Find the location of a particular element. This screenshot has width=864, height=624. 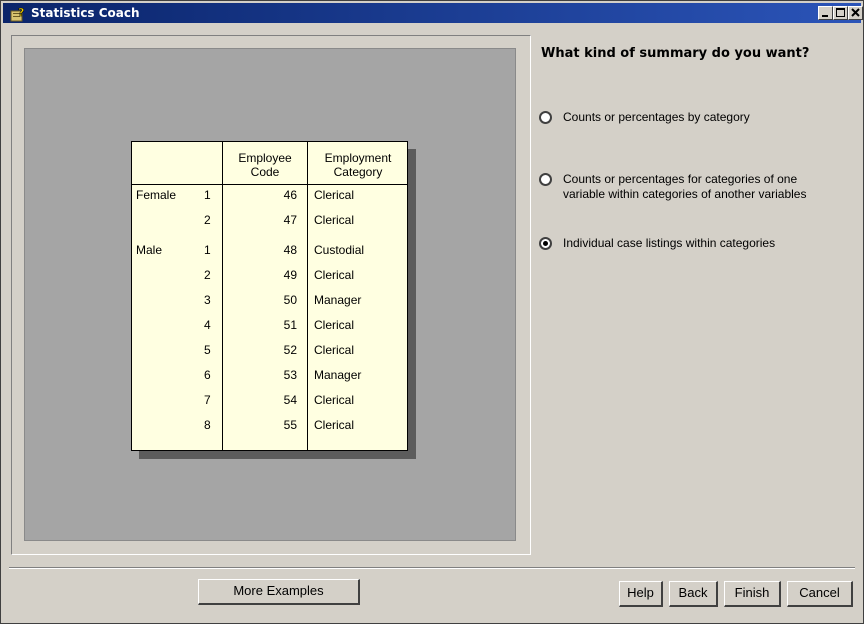

close-icon is located at coordinates (855, 12).